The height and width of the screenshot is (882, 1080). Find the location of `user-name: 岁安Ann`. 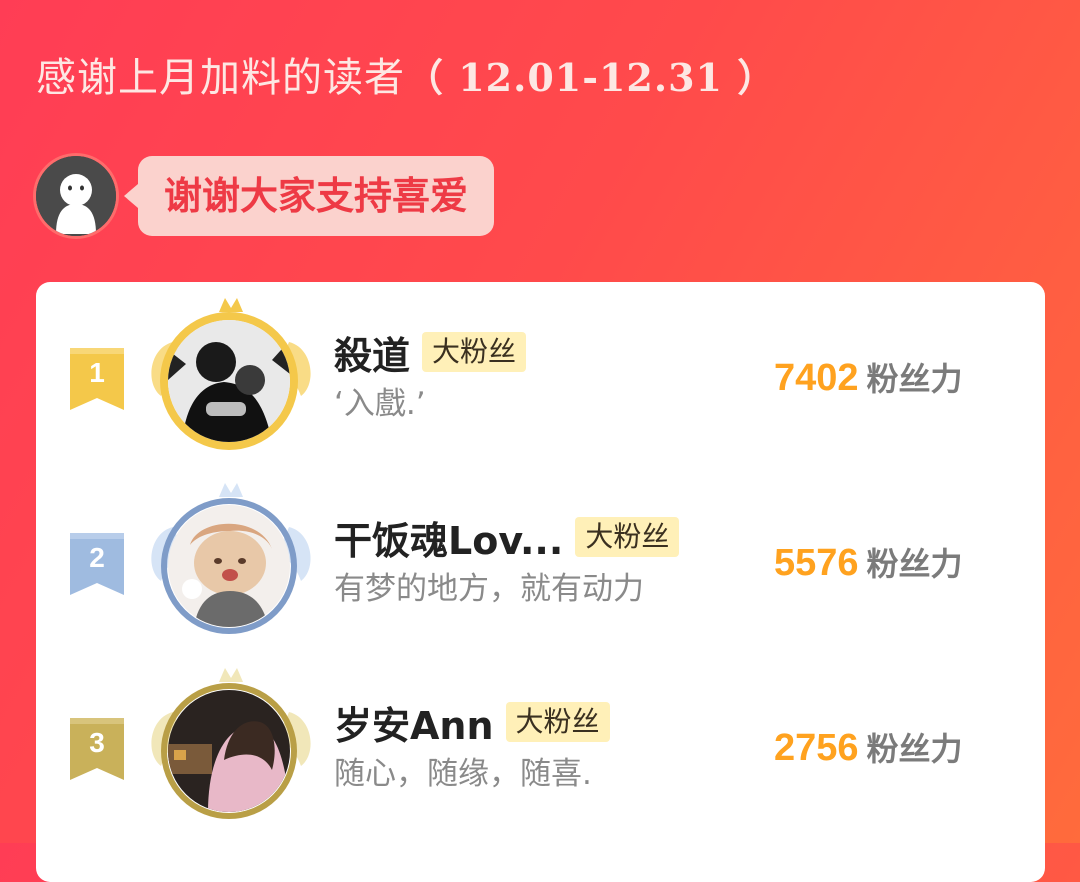

user-name: 岁安Ann is located at coordinates (414, 722).